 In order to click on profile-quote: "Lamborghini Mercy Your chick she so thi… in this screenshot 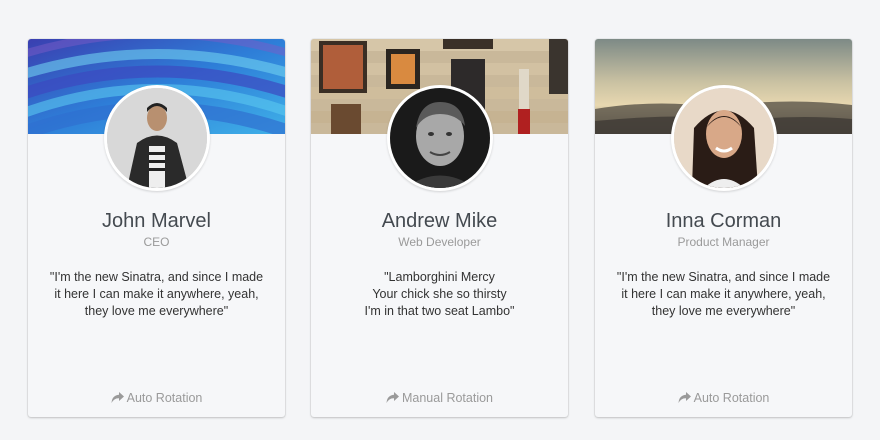, I will do `click(439, 294)`.